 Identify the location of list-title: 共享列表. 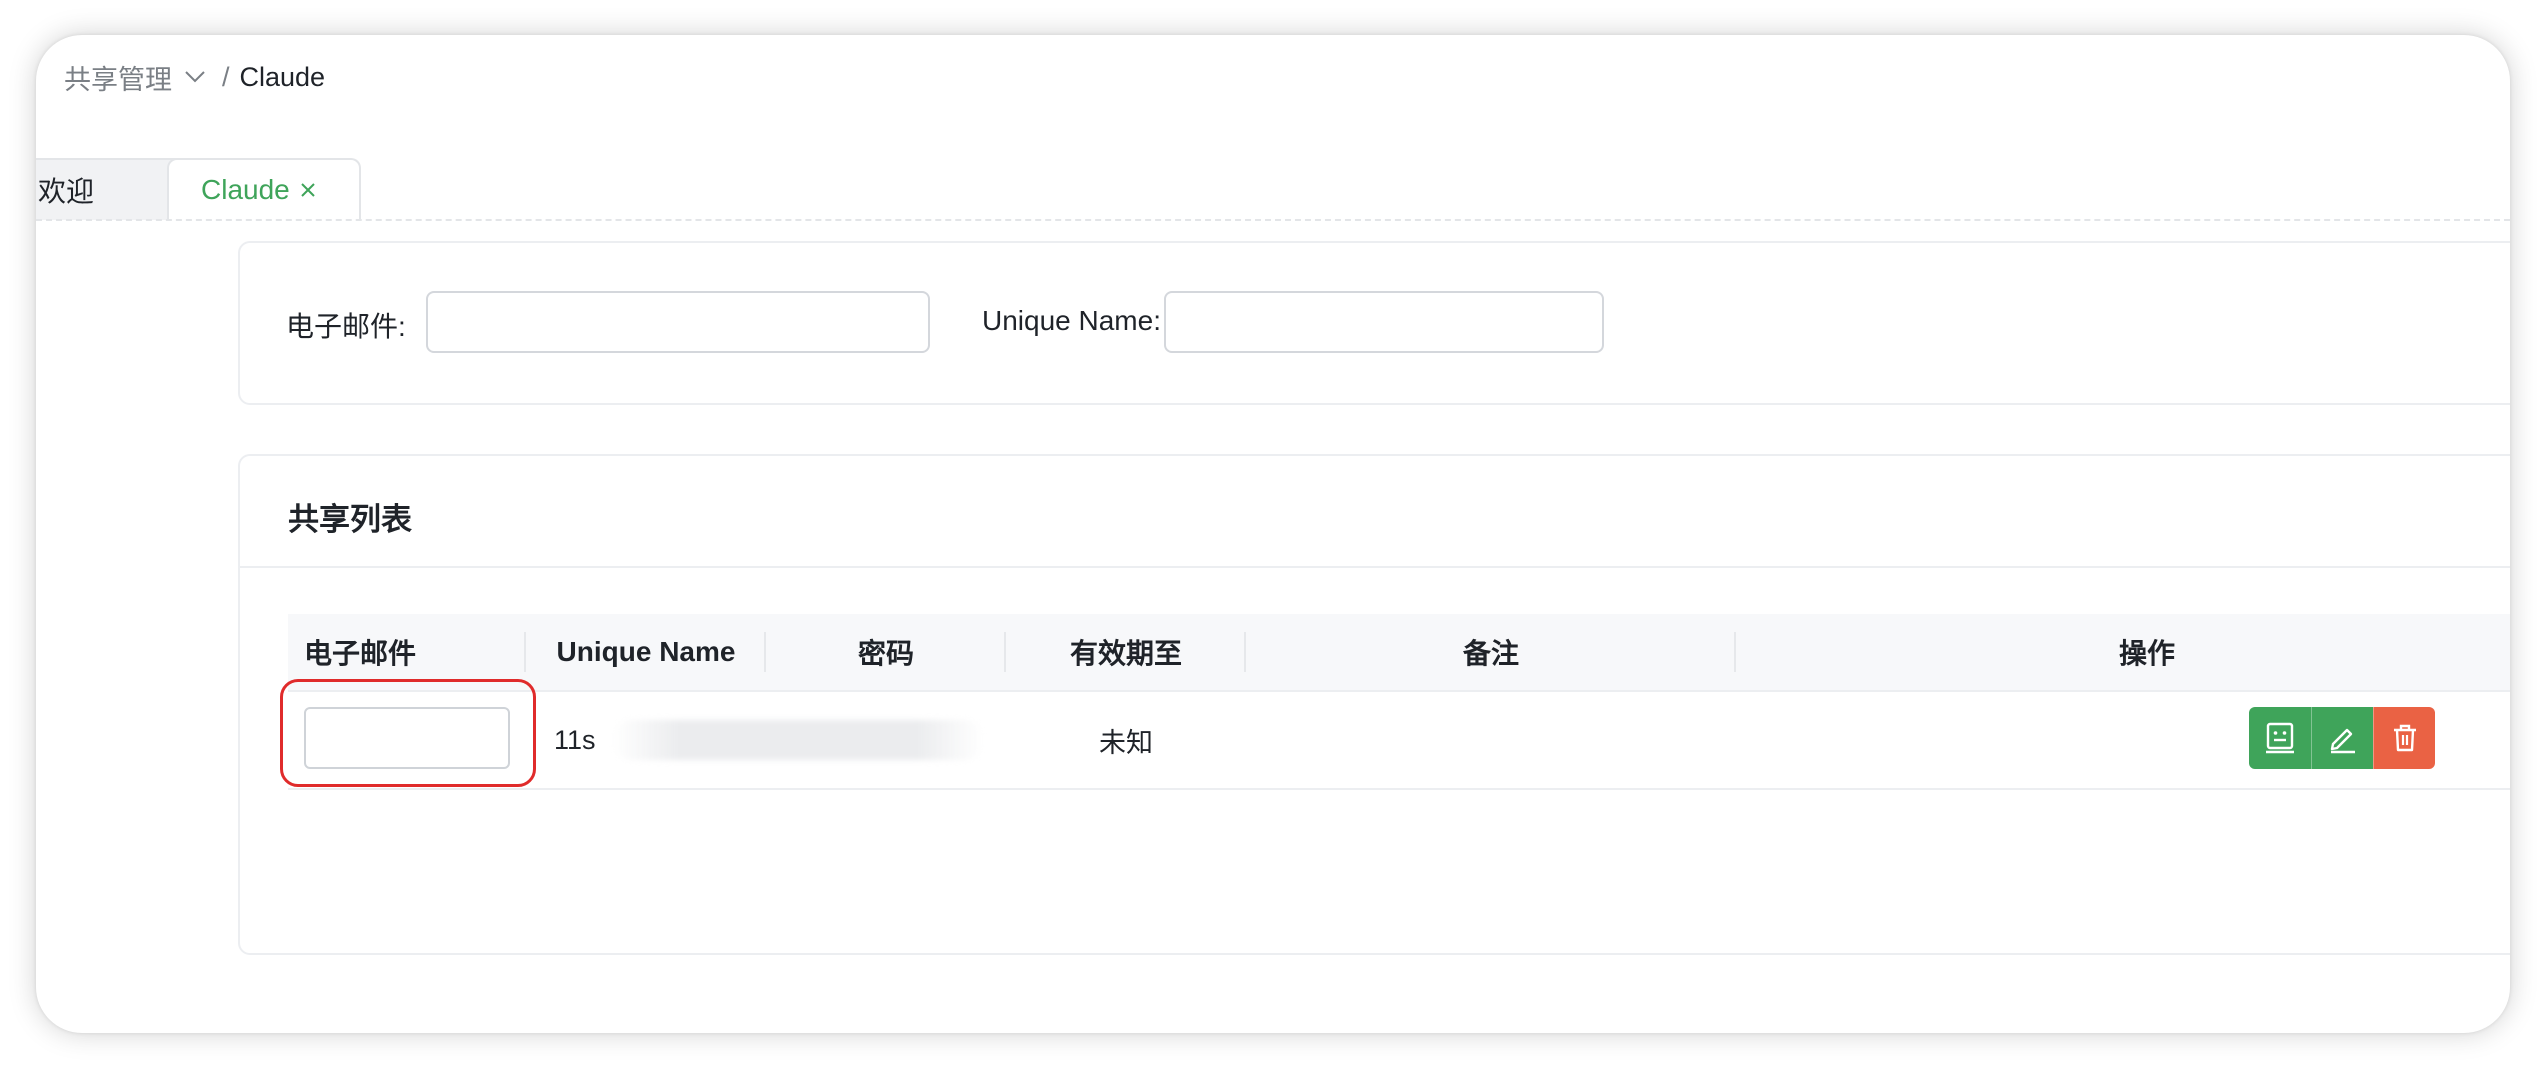
(350, 519).